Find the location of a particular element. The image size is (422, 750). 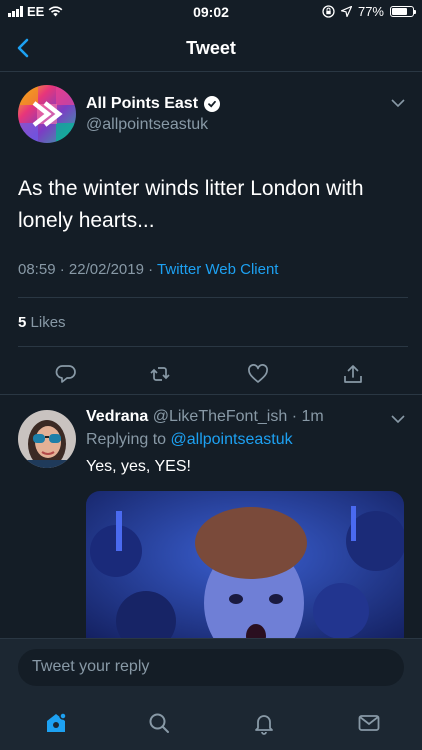

author-name-text: All Points East is located at coordinates (142, 103).